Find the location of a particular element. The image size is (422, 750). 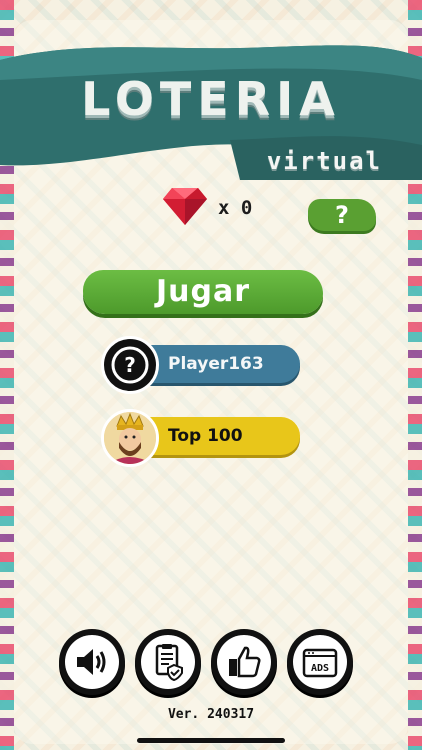

ads-icon: ADS is located at coordinates (320, 663).